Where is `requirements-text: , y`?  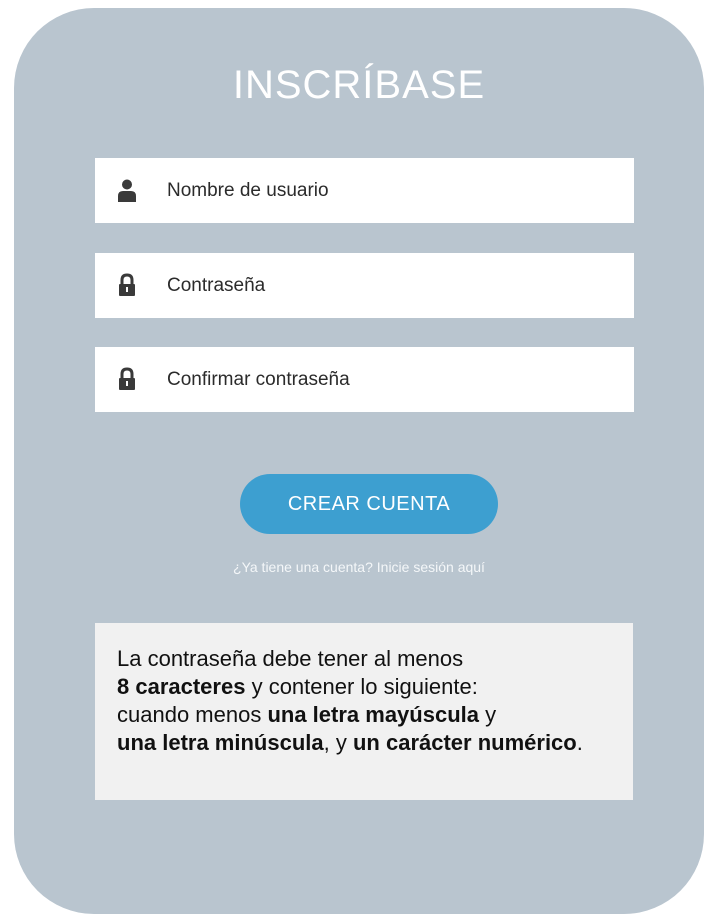
requirements-text: , y is located at coordinates (335, 742).